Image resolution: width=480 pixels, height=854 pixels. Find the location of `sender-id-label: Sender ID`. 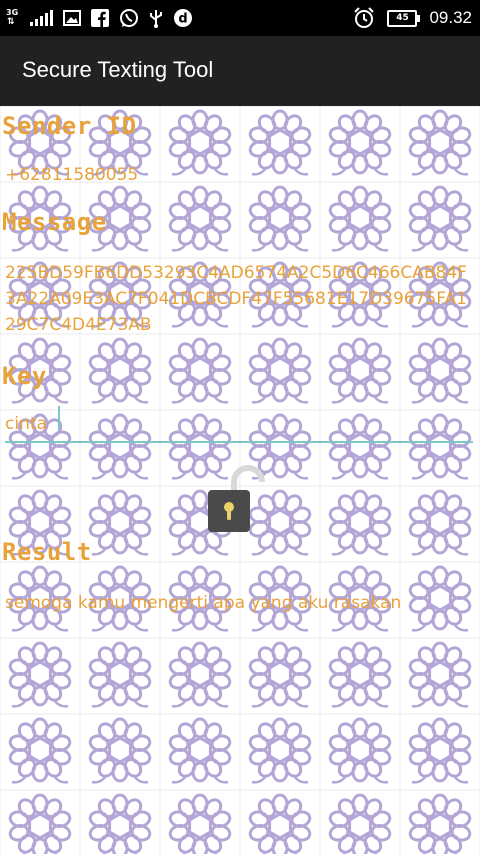

sender-id-label: Sender ID is located at coordinates (69, 126).